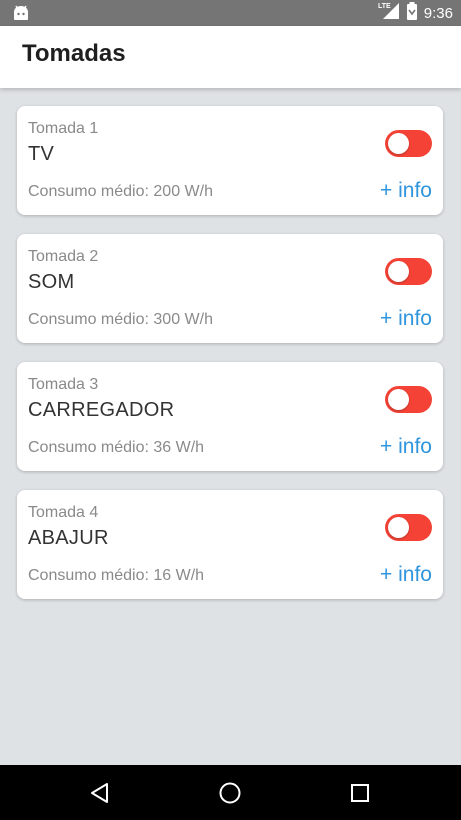 The height and width of the screenshot is (820, 461). What do you see at coordinates (389, 13) in the screenshot?
I see `signal-icon: LTE` at bounding box center [389, 13].